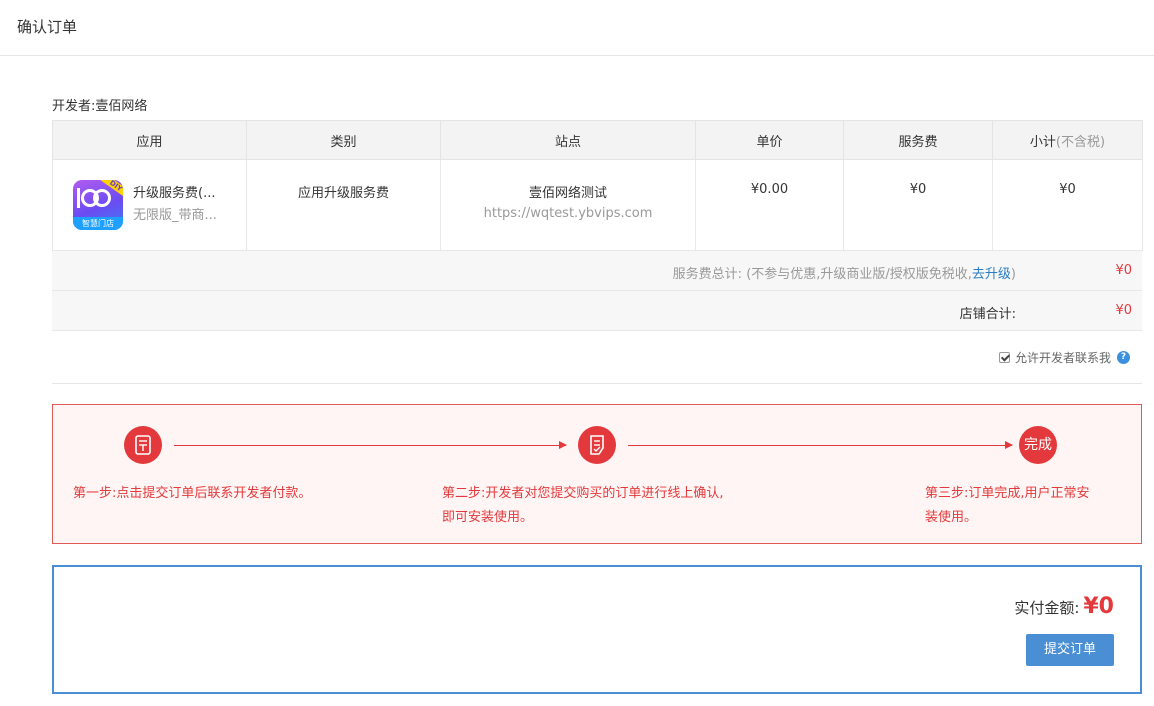 The image size is (1154, 706). What do you see at coordinates (769, 205) in the screenshot?
I see `unit-price-cell: ¥0.00` at bounding box center [769, 205].